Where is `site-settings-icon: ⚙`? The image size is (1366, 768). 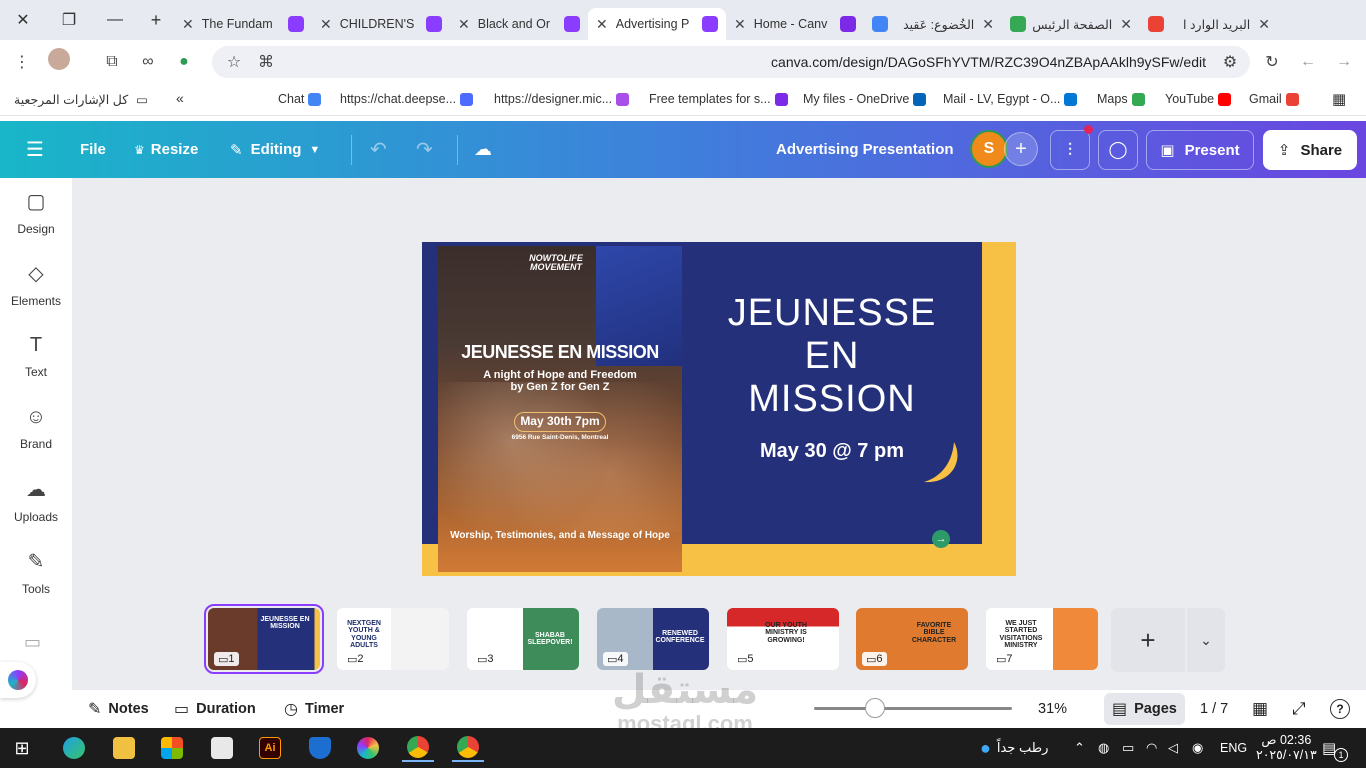 site-settings-icon: ⚙ is located at coordinates (1230, 62).